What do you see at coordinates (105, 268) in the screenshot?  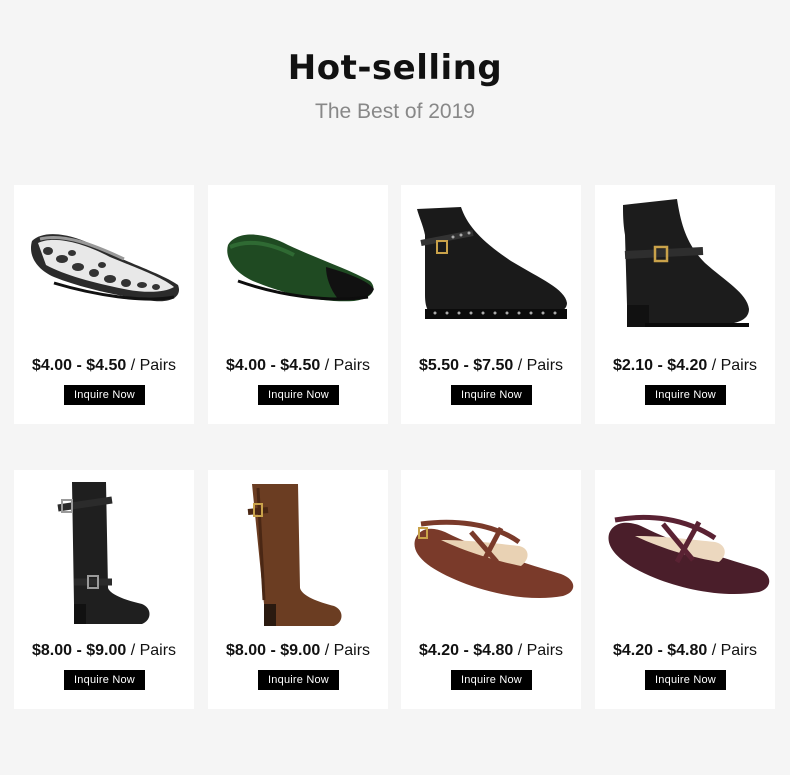 I see `leopard-flat-shoe-image` at bounding box center [105, 268].